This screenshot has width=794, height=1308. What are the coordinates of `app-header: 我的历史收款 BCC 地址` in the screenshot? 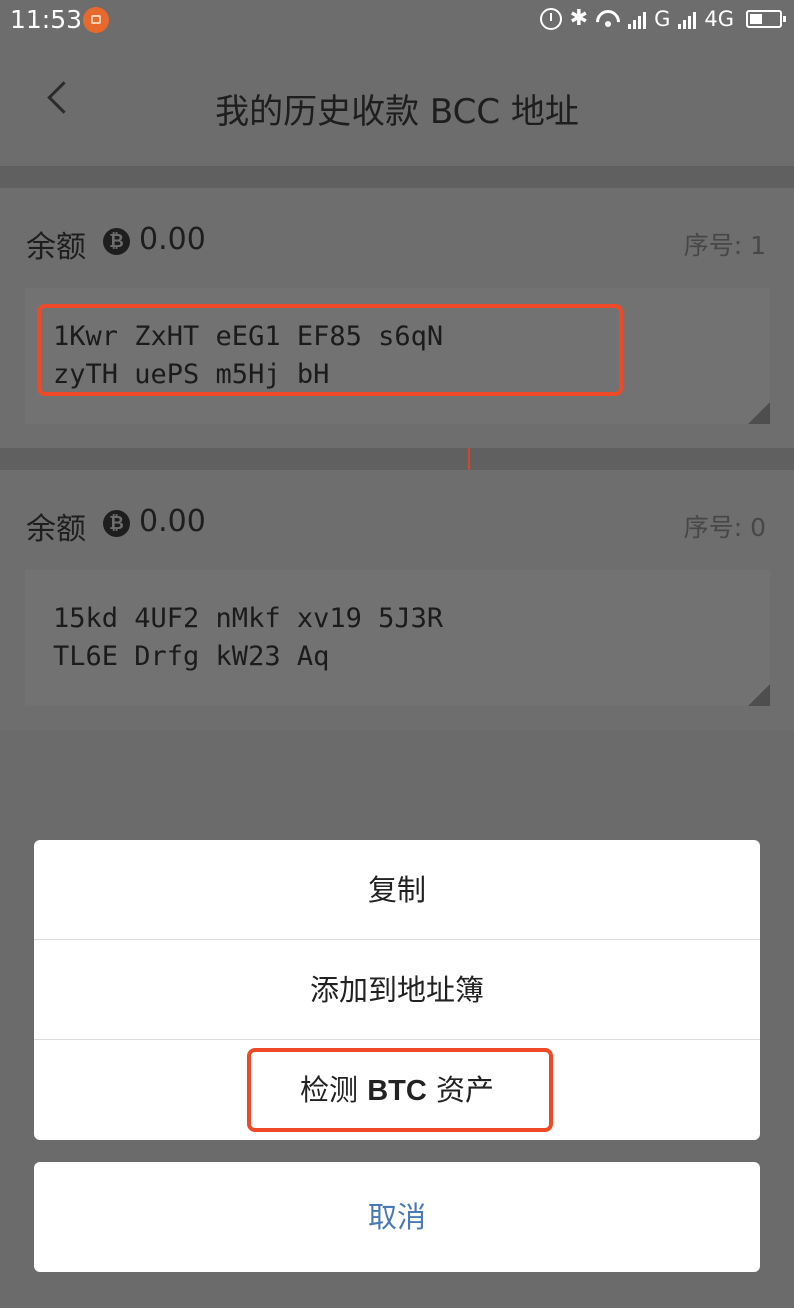 It's located at (397, 104).